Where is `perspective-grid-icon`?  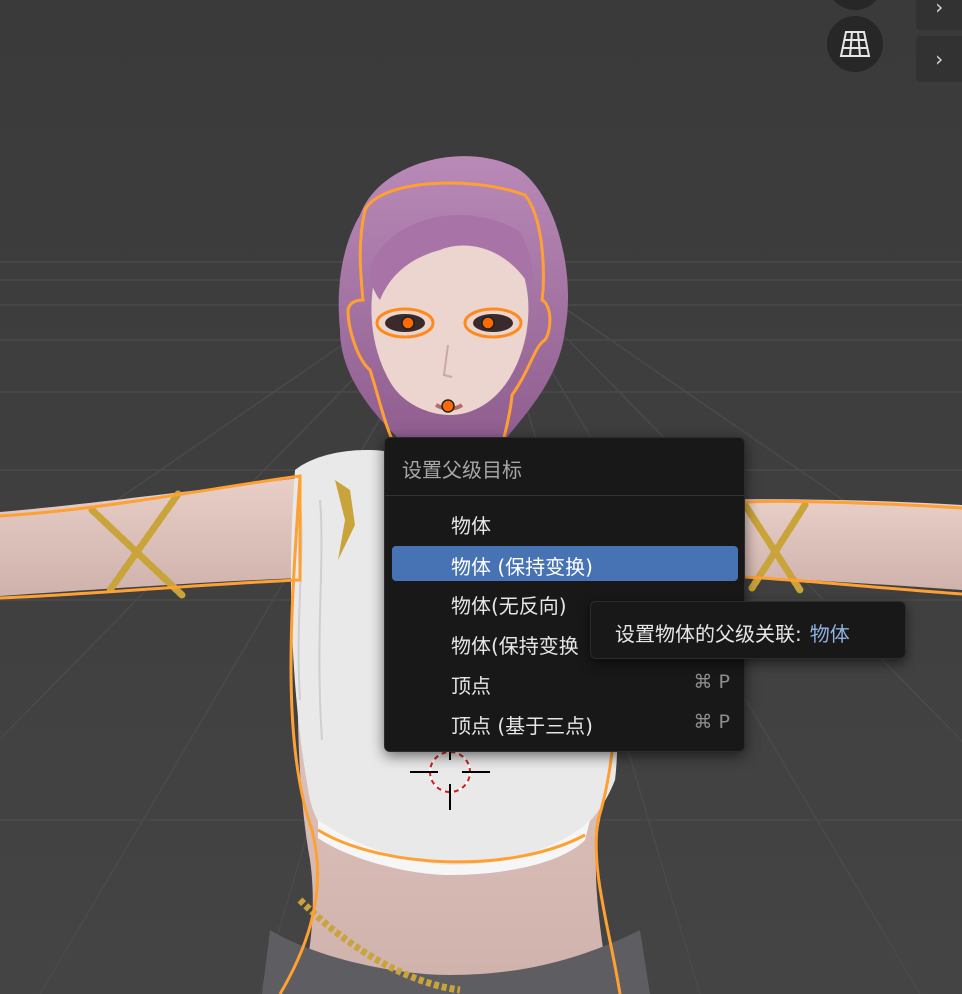
perspective-grid-icon is located at coordinates (855, 44).